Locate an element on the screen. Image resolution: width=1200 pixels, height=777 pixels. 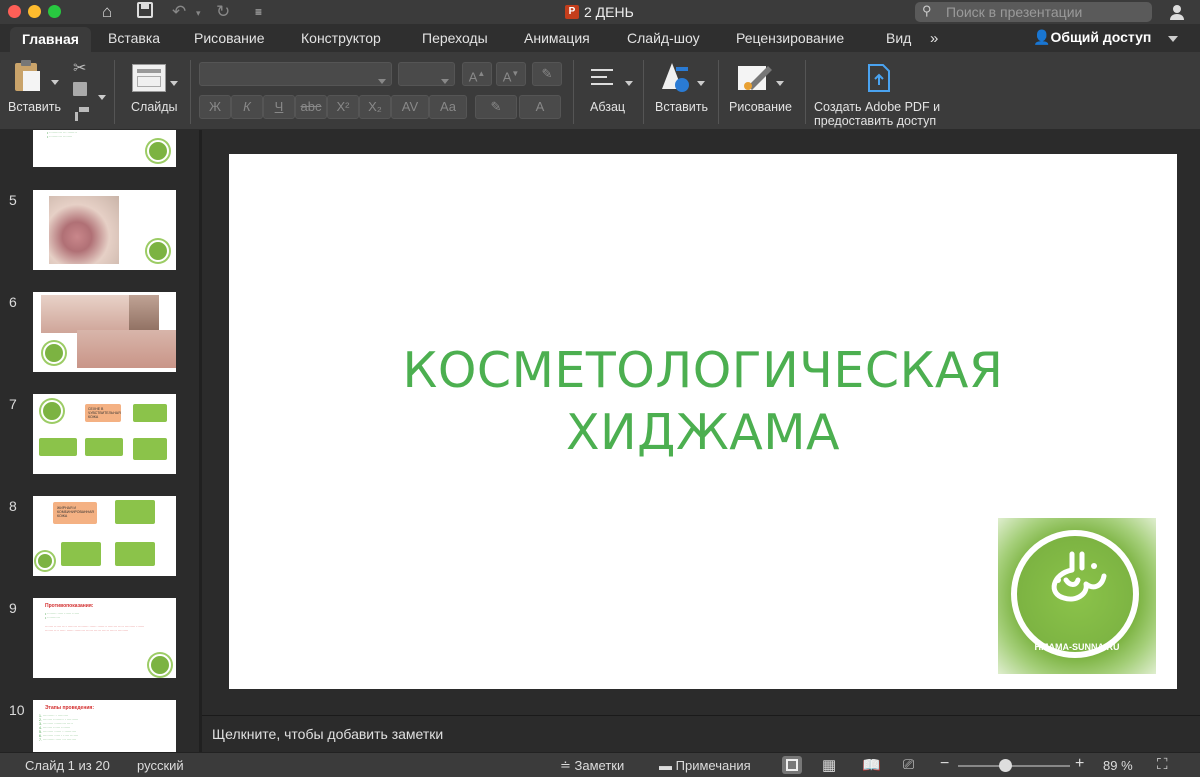
home-icon: ⌂ is located at coordinates (107, 12).